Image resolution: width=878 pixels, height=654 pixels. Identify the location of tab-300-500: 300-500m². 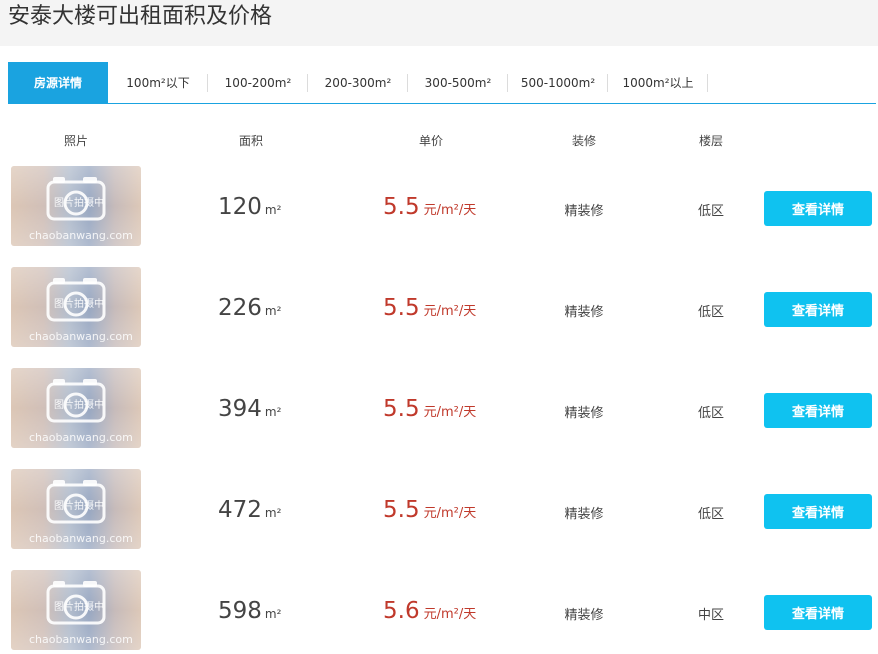
(458, 83).